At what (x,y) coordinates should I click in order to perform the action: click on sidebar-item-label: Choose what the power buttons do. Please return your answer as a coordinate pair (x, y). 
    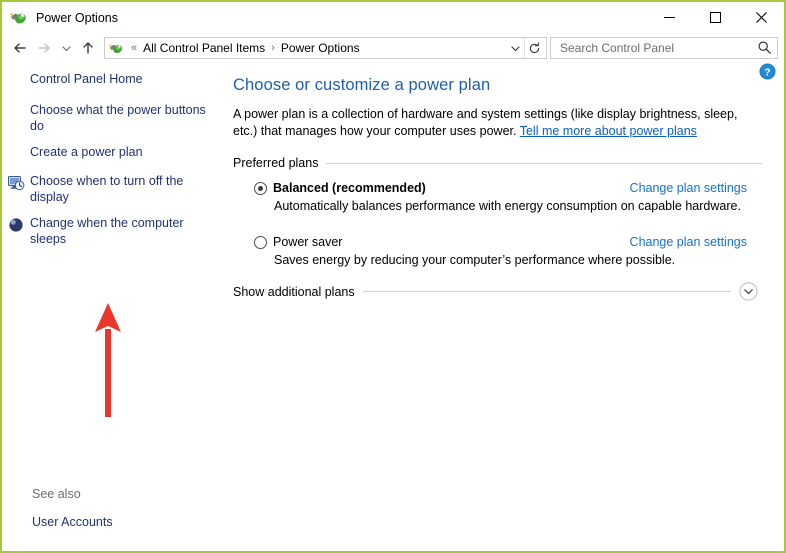
    Looking at the image, I should click on (118, 118).